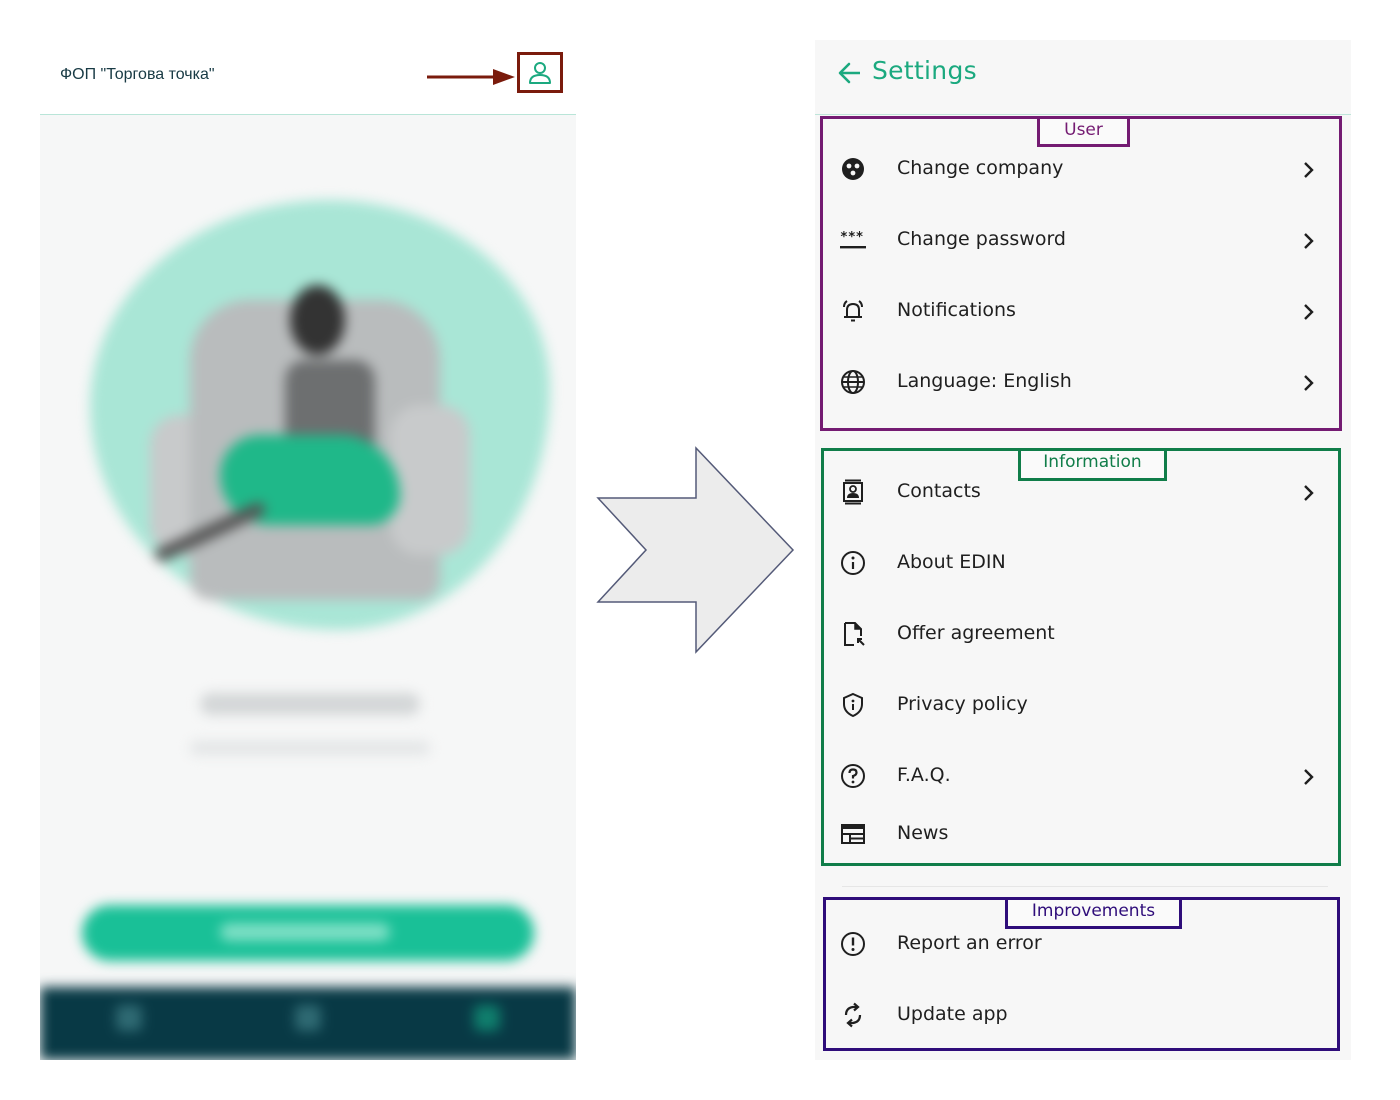 This screenshot has height=1100, width=1400. What do you see at coordinates (471, 77) in the screenshot?
I see `pointer-arrow-icon` at bounding box center [471, 77].